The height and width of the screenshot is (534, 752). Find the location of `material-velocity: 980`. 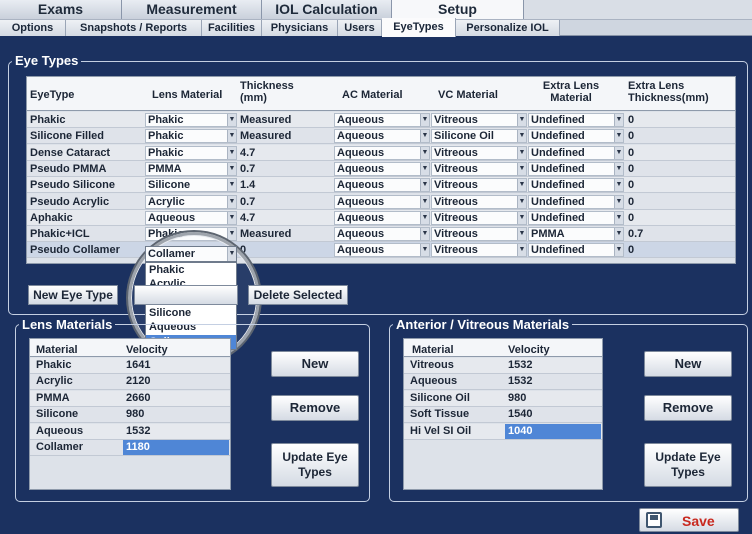

material-velocity: 980 is located at coordinates (176, 414).